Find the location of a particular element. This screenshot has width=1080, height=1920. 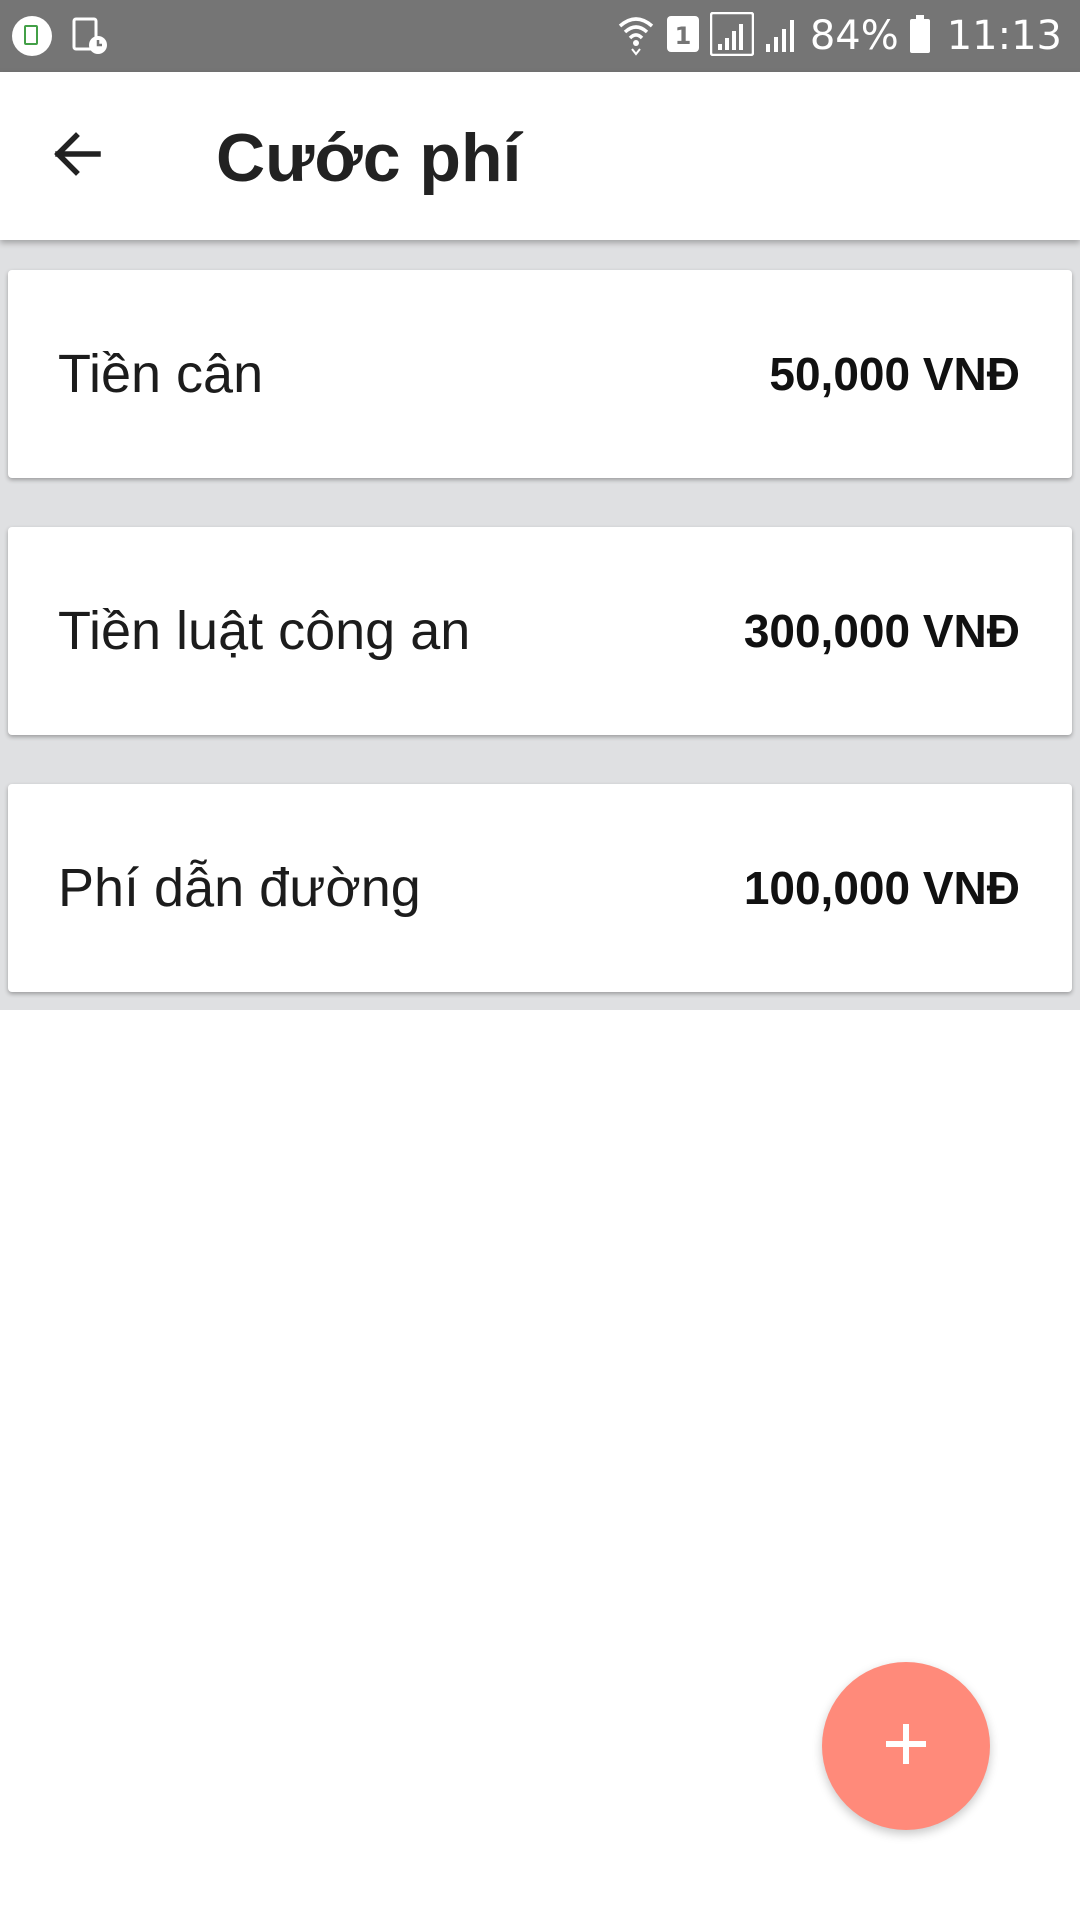

back-button is located at coordinates (76, 156).